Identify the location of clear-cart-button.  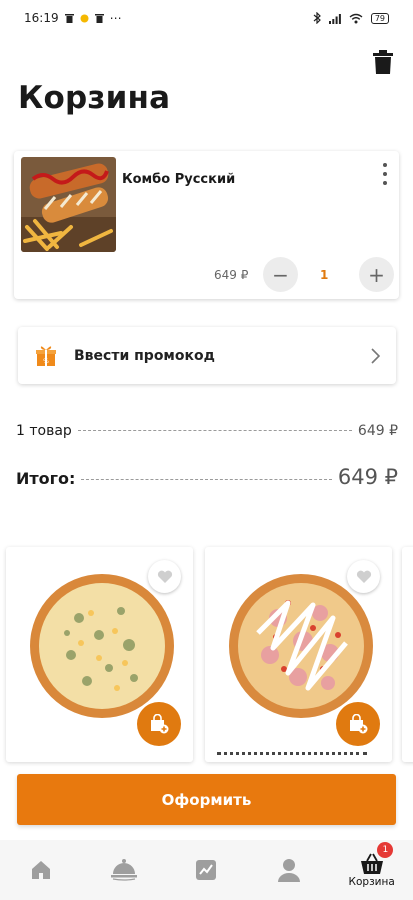
(383, 62).